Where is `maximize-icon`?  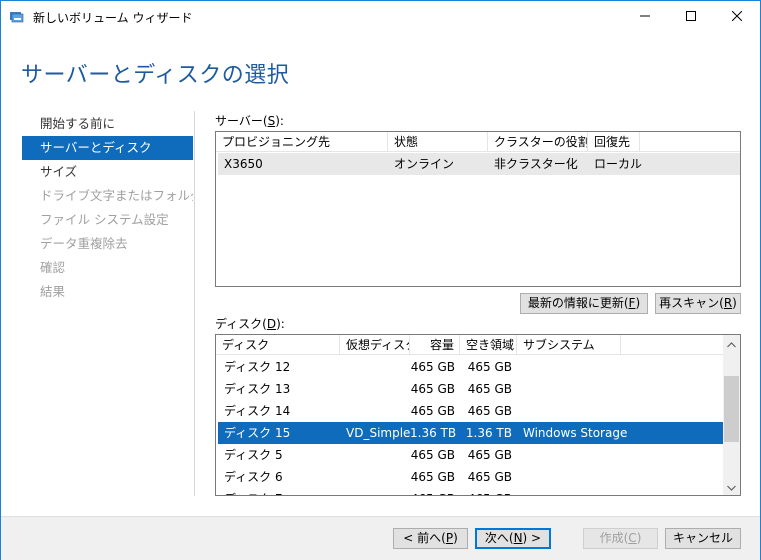
maximize-icon is located at coordinates (691, 17).